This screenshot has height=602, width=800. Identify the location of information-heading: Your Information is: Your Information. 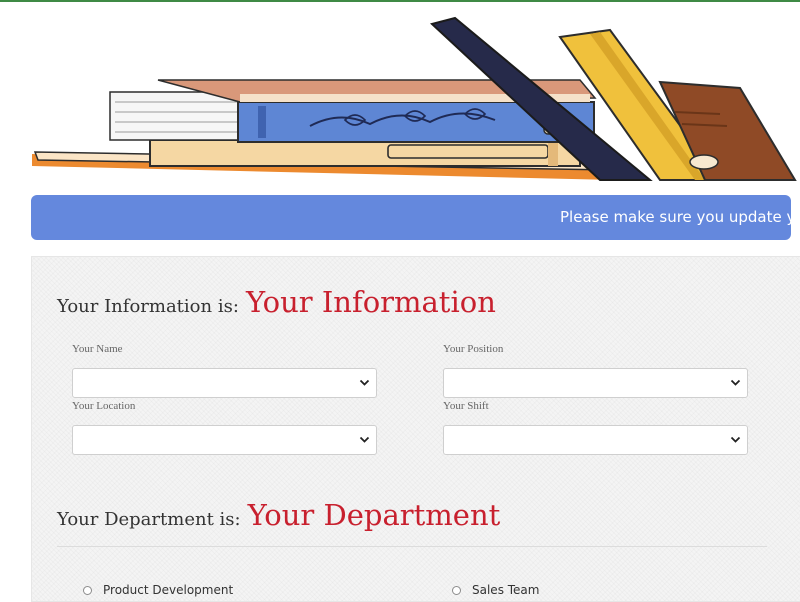
(276, 302).